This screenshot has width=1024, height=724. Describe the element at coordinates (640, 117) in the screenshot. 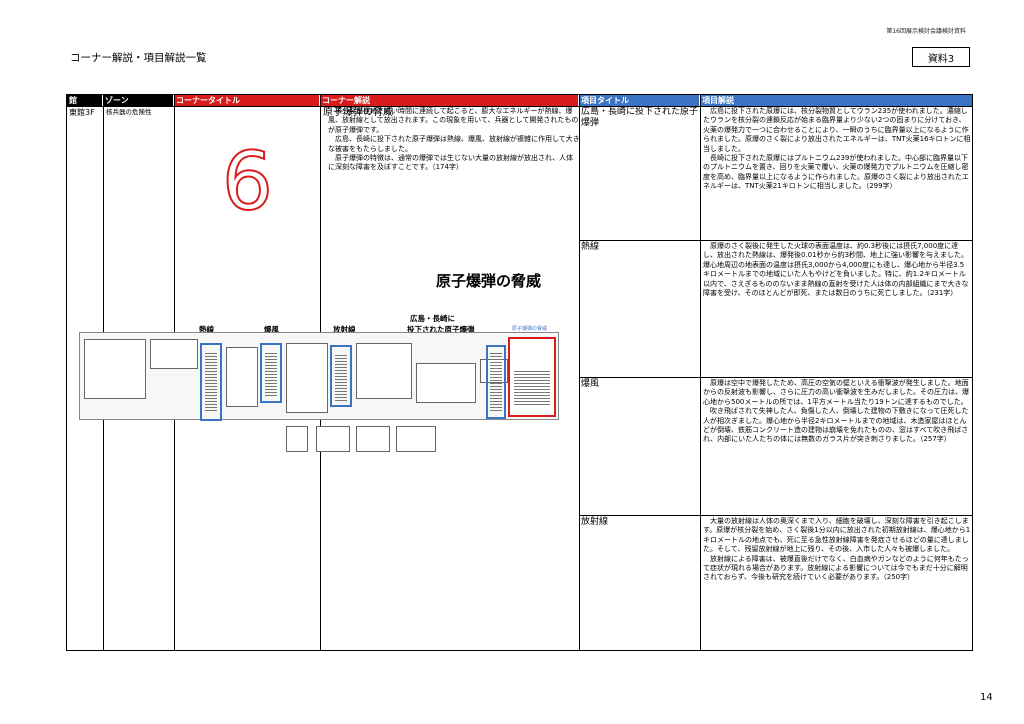

I see `item-title-cell: 広島・長崎に投下された原子爆弾` at that location.